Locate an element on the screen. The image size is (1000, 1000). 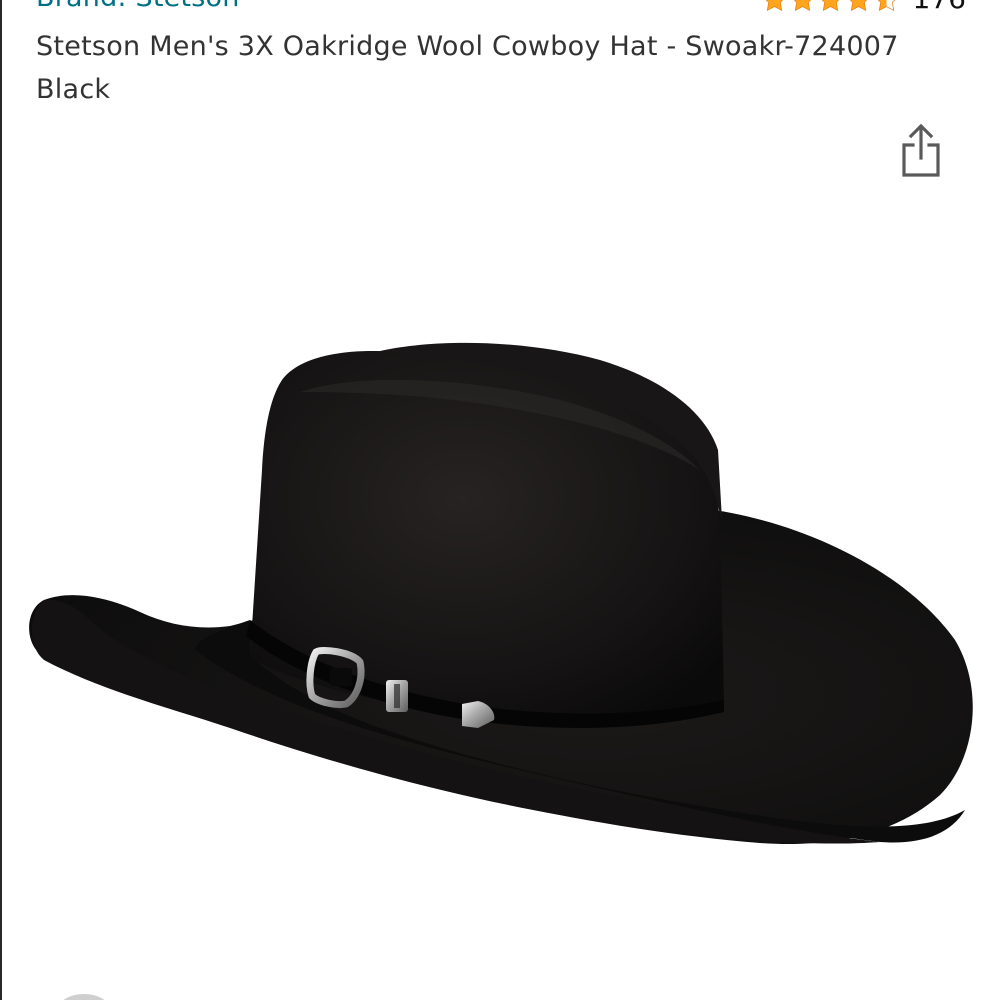
star-rating is located at coordinates (831, 6).